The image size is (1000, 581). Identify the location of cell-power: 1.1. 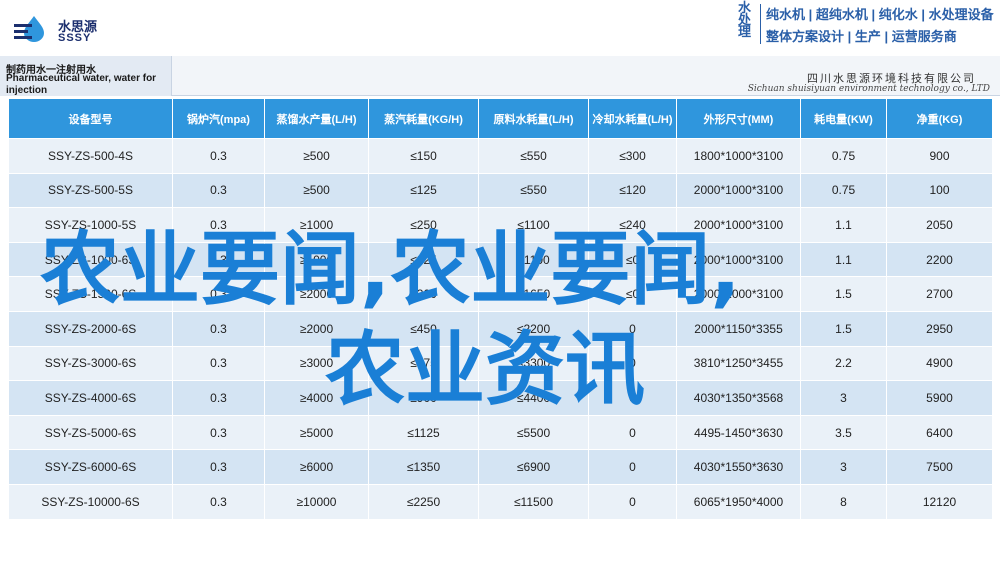
(843, 225).